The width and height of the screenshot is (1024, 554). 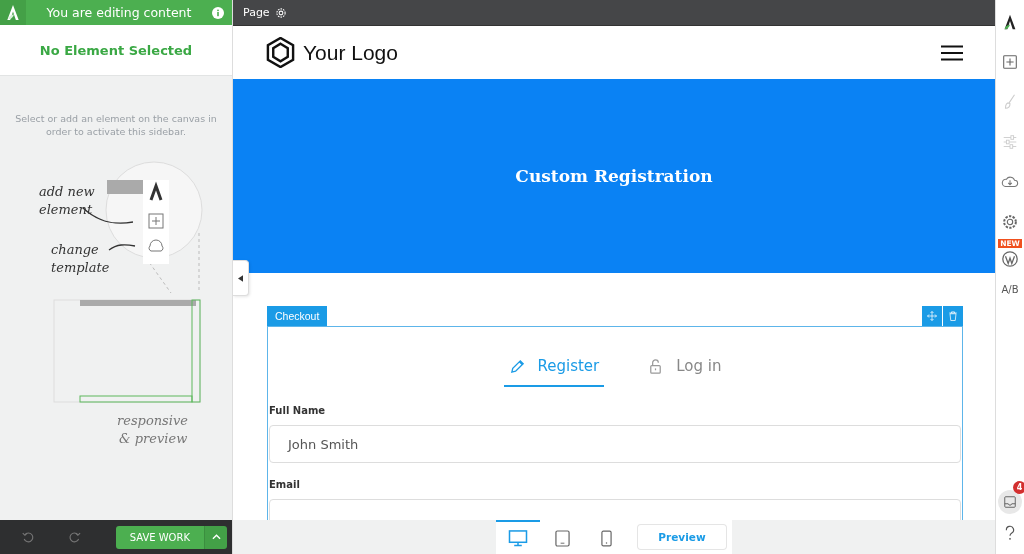 I want to click on collapse-sidebar-handle, so click(x=241, y=278).